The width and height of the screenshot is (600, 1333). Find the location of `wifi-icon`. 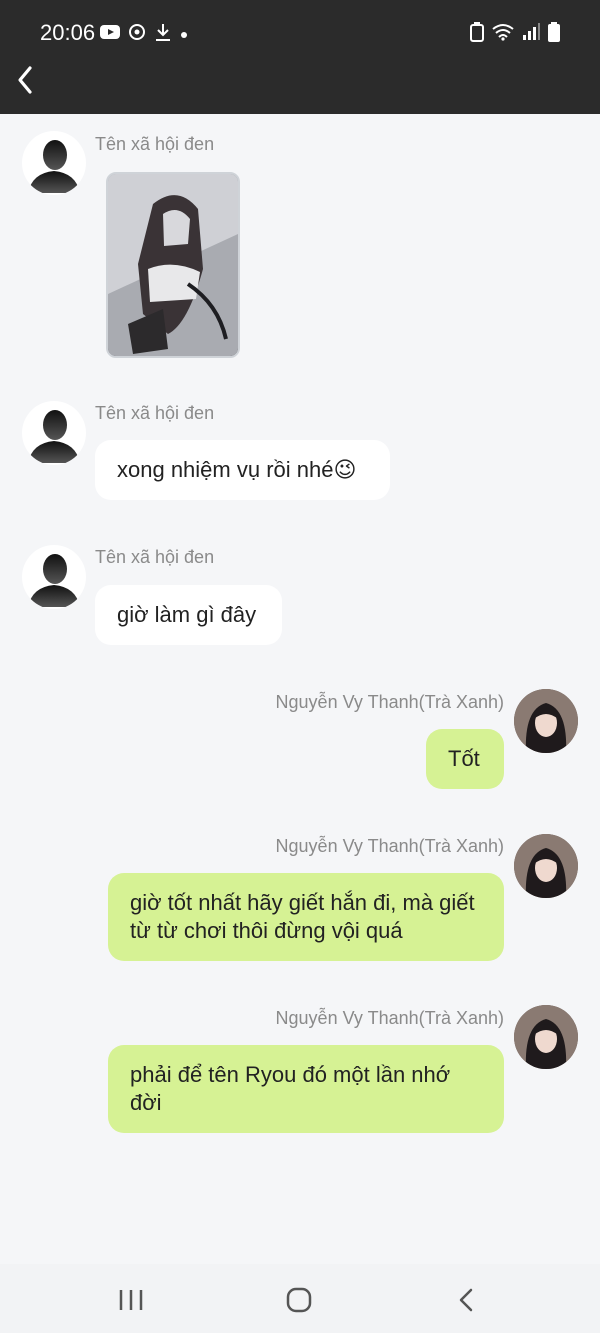

wifi-icon is located at coordinates (503, 34).